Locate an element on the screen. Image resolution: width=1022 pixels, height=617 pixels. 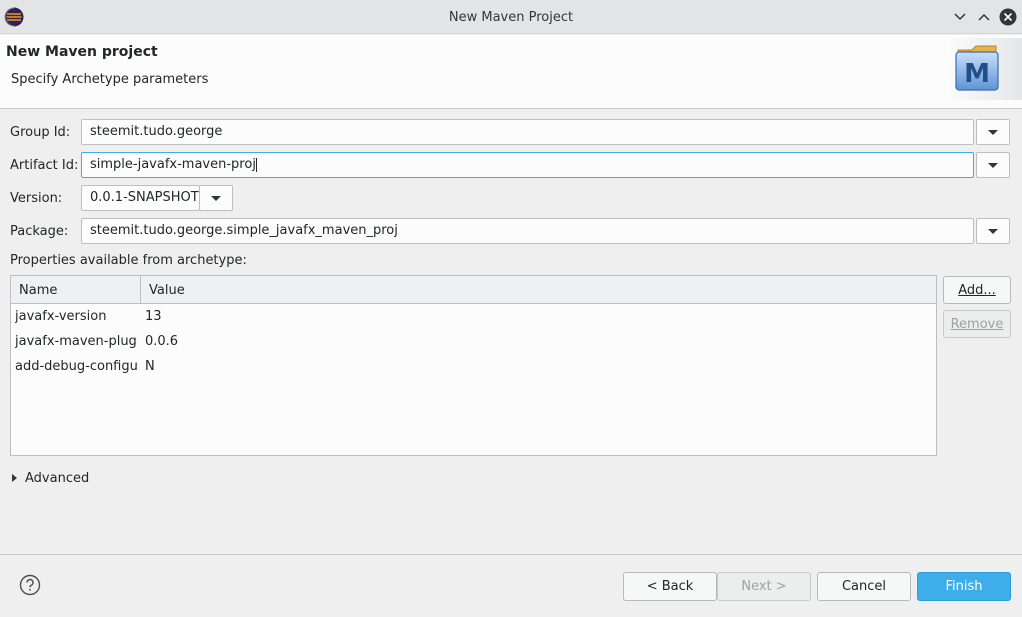
group-id-input: steemit.tudo.george is located at coordinates (527, 132).